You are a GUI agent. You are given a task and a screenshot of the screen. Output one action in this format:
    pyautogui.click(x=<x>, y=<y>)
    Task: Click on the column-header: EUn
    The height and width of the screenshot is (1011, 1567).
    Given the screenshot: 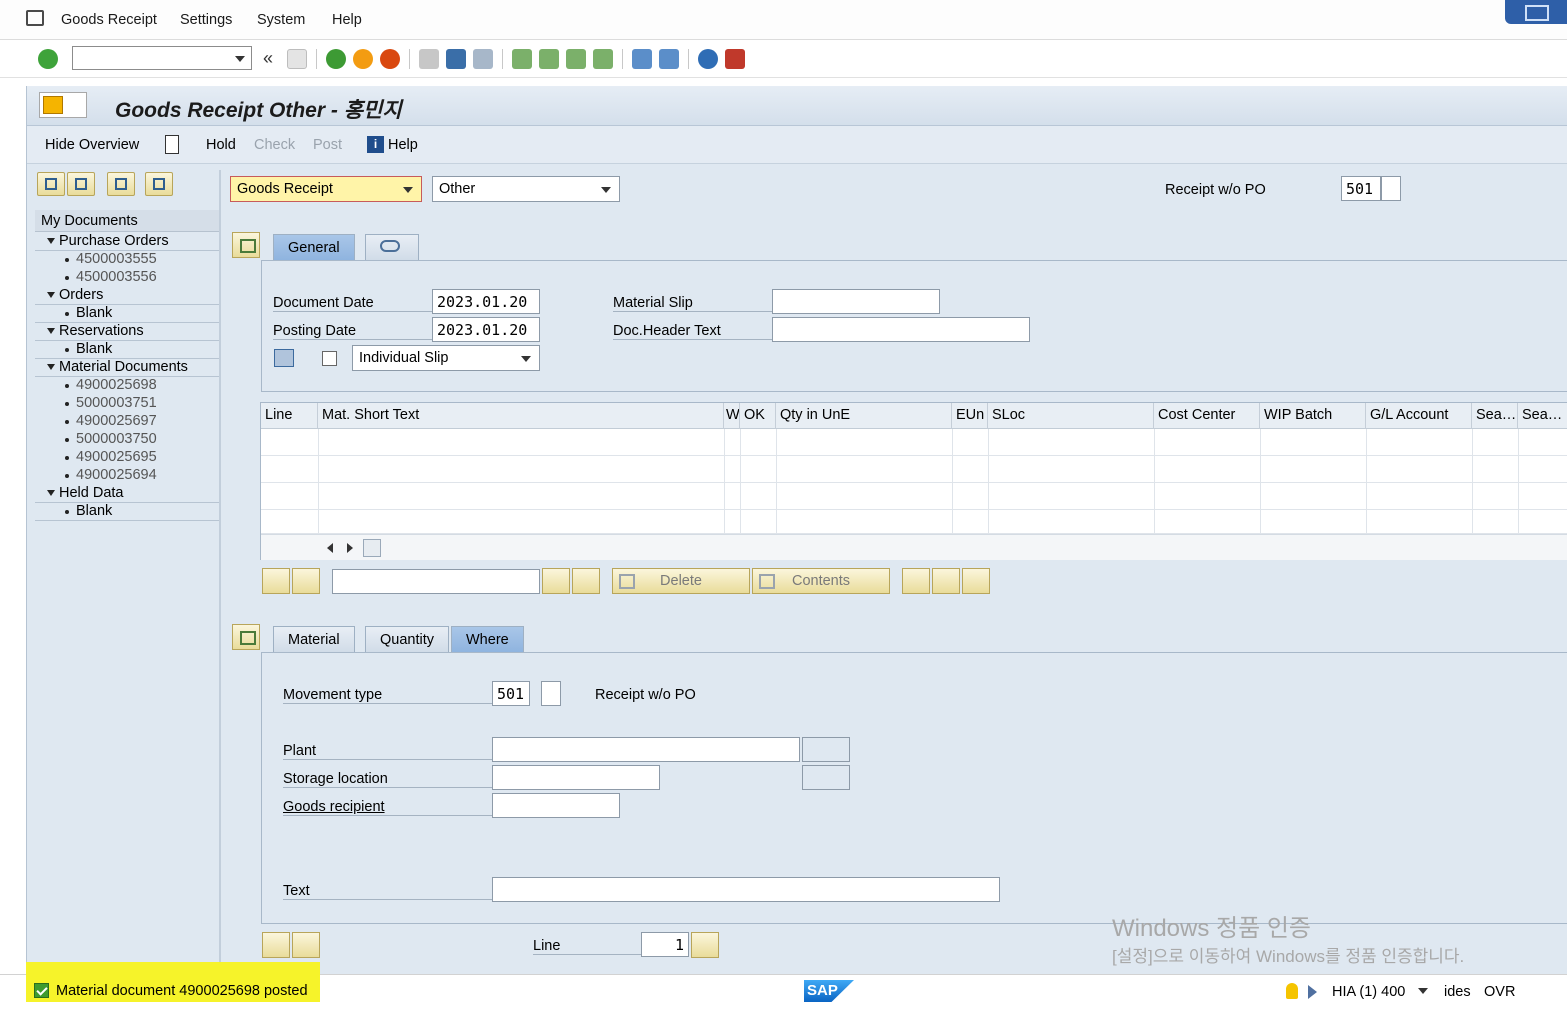 What is the action you would take?
    pyautogui.click(x=970, y=416)
    